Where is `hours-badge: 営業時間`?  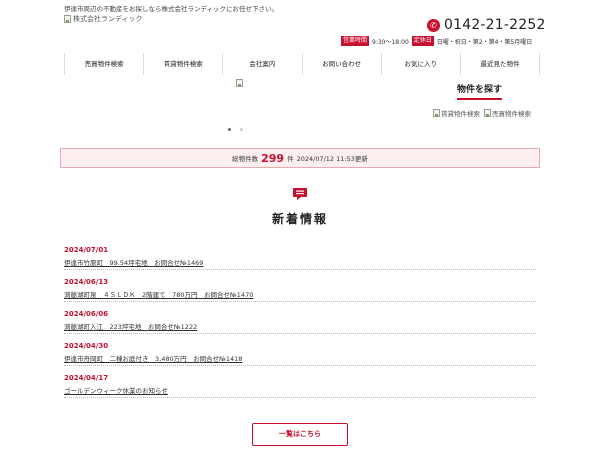
hours-badge: 営業時間 is located at coordinates (355, 41).